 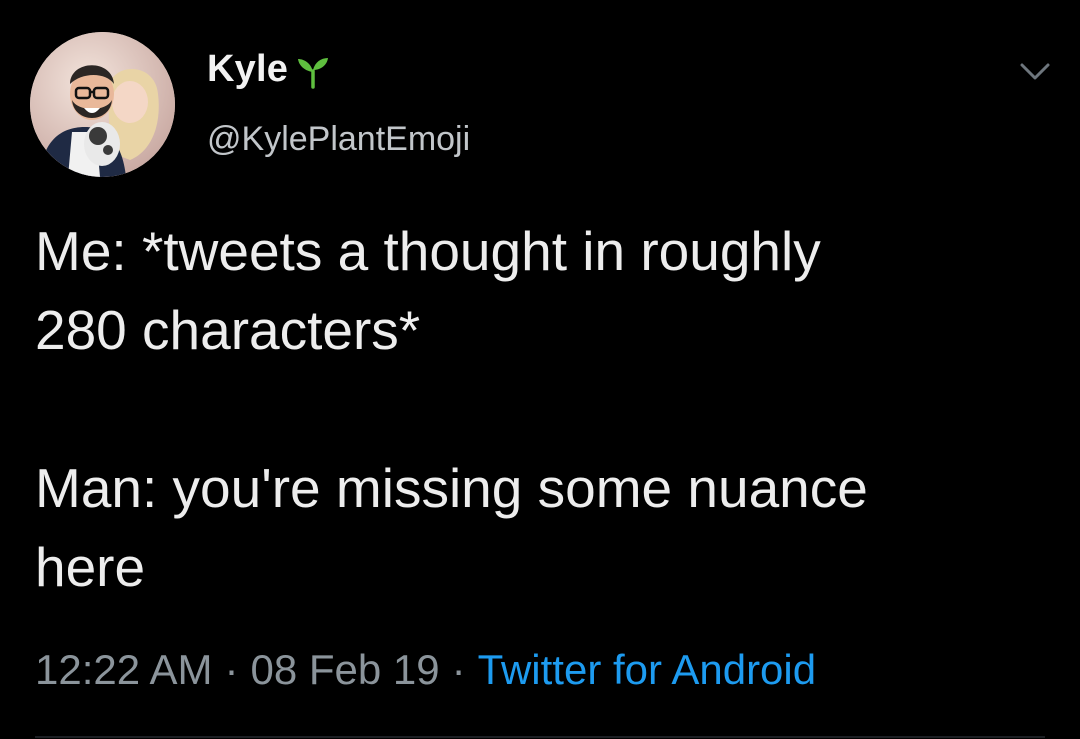 What do you see at coordinates (123, 669) in the screenshot?
I see `tweet-time: 12:22 AM` at bounding box center [123, 669].